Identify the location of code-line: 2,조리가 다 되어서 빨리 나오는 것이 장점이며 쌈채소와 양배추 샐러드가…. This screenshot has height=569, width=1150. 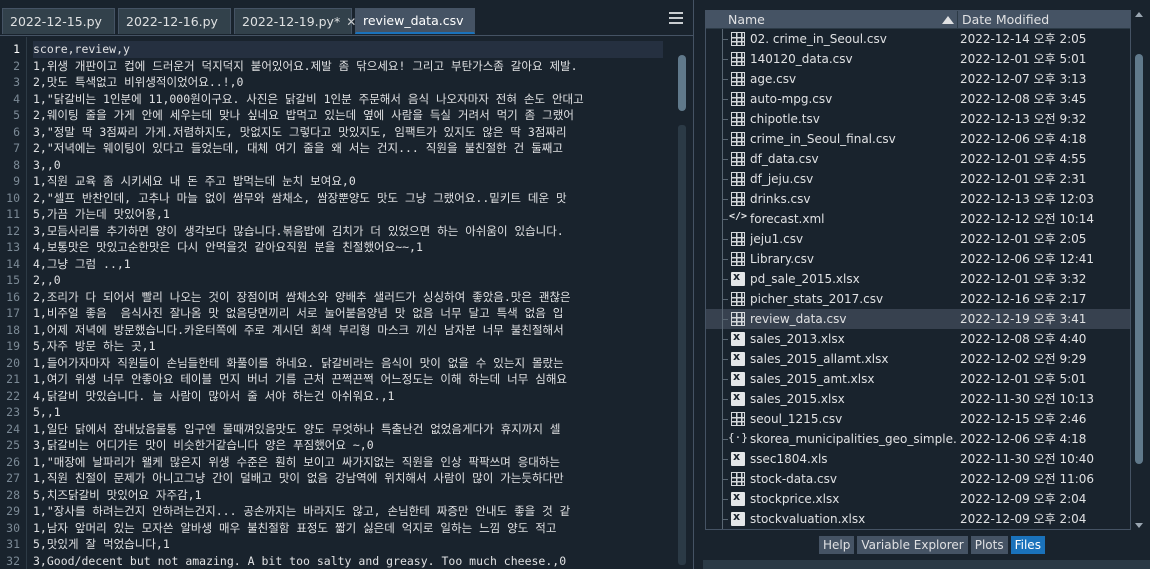
(348, 297).